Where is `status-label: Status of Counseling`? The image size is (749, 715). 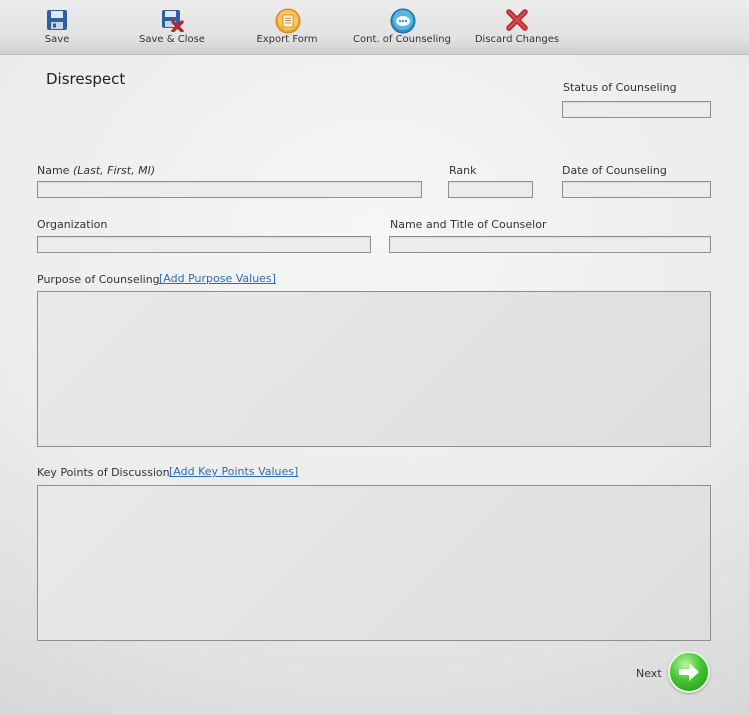
status-label: Status of Counseling is located at coordinates (620, 87).